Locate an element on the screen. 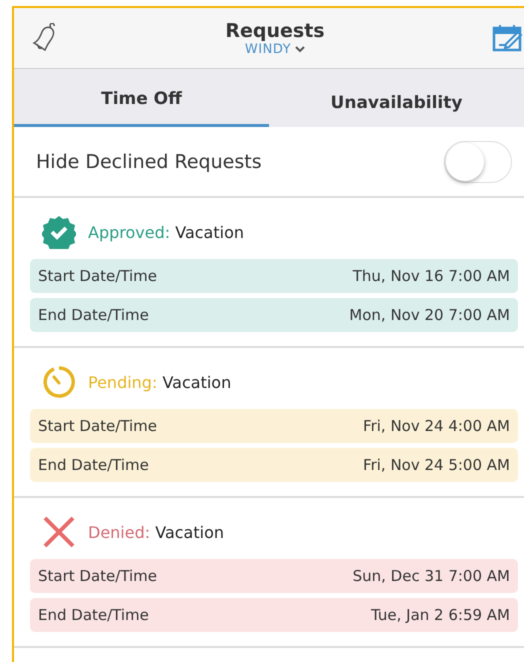 This screenshot has width=524, height=662. request-title: Approved: Vacation is located at coordinates (166, 232).